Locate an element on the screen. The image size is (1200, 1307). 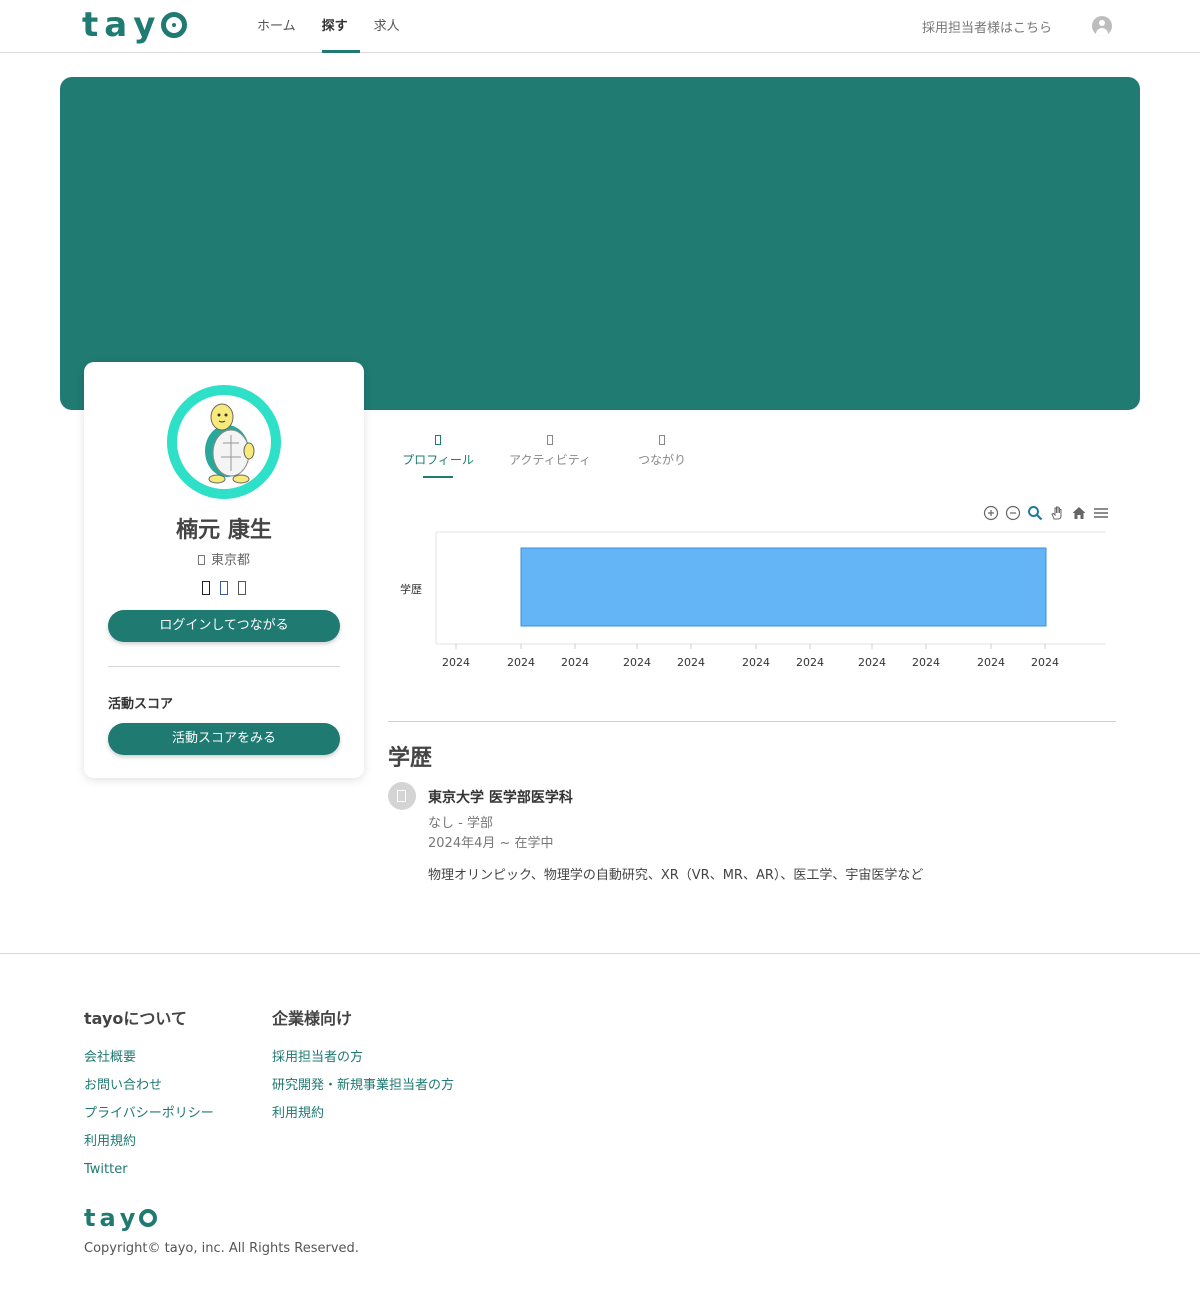
footer-link-company: 会社概要 is located at coordinates (149, 1058).